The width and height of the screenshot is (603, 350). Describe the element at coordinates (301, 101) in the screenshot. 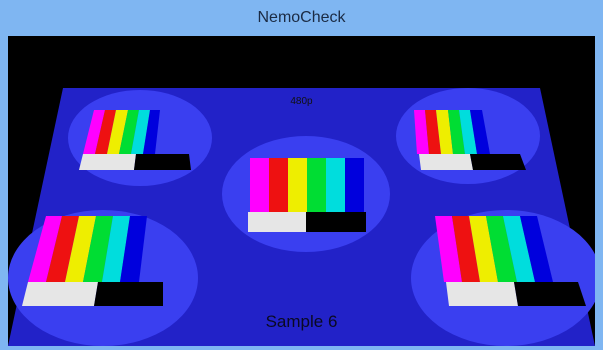

I see `resolution-label: 480p` at that location.